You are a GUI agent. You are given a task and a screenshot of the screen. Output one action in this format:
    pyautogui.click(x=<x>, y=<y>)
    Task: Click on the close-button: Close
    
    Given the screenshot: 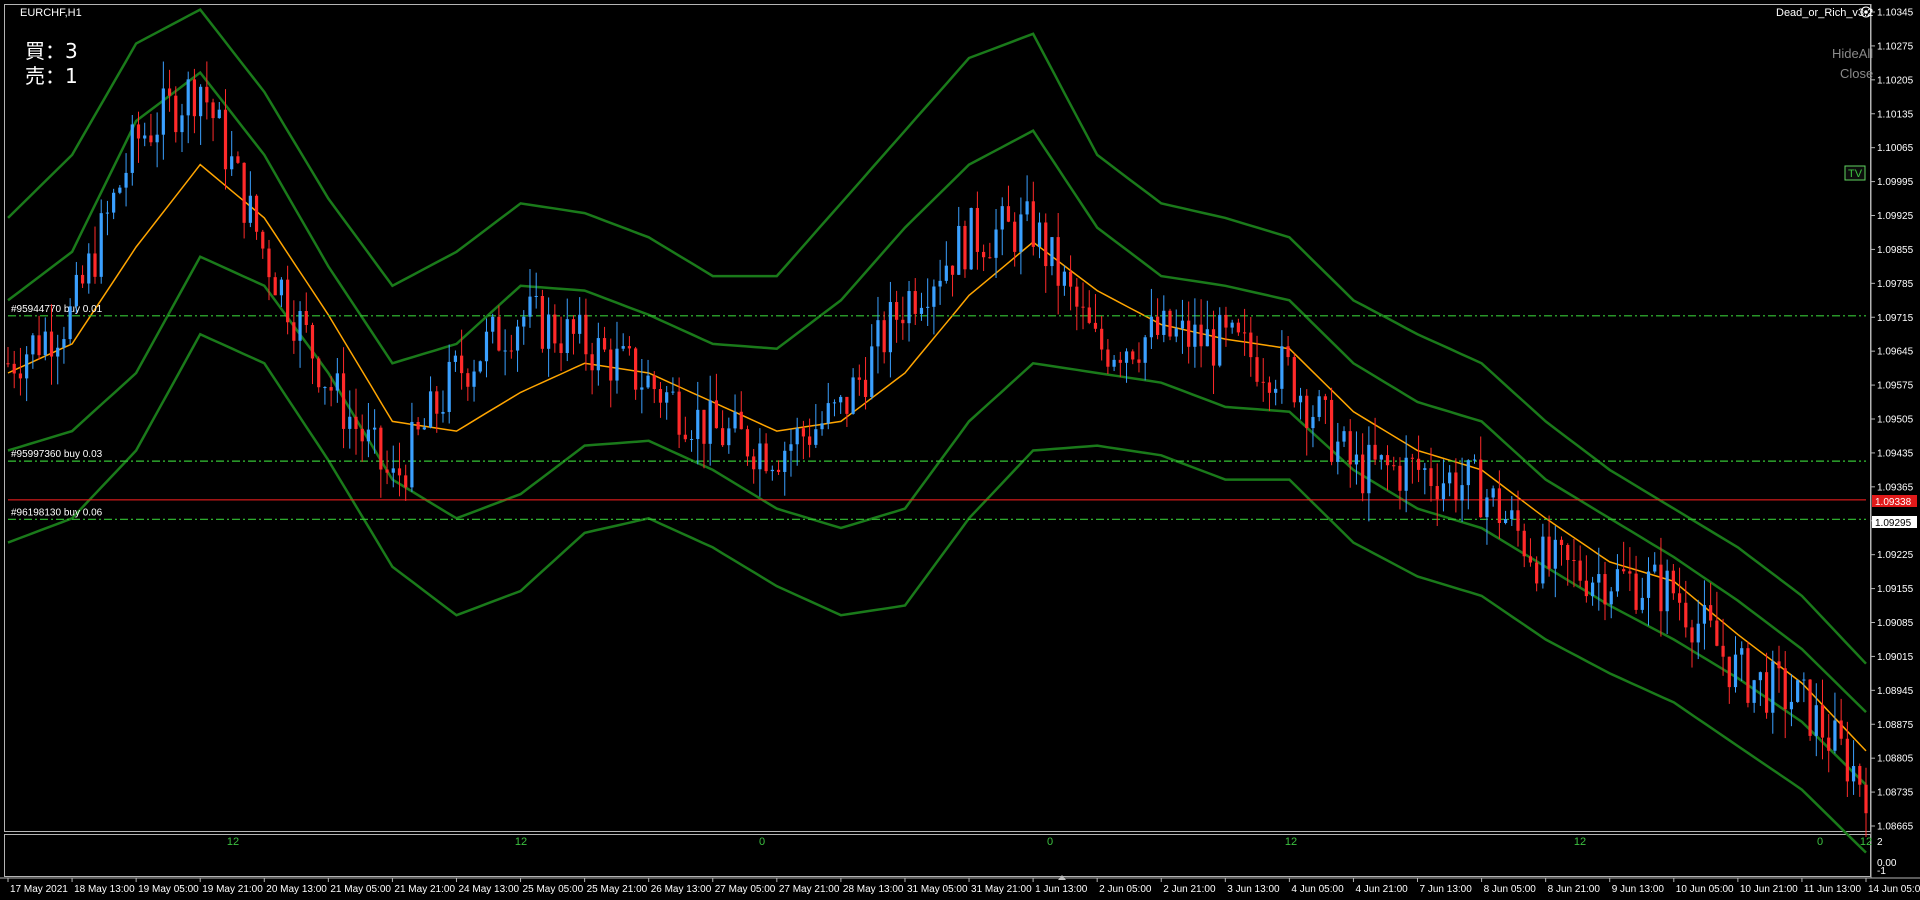 What is the action you would take?
    pyautogui.click(x=1856, y=73)
    